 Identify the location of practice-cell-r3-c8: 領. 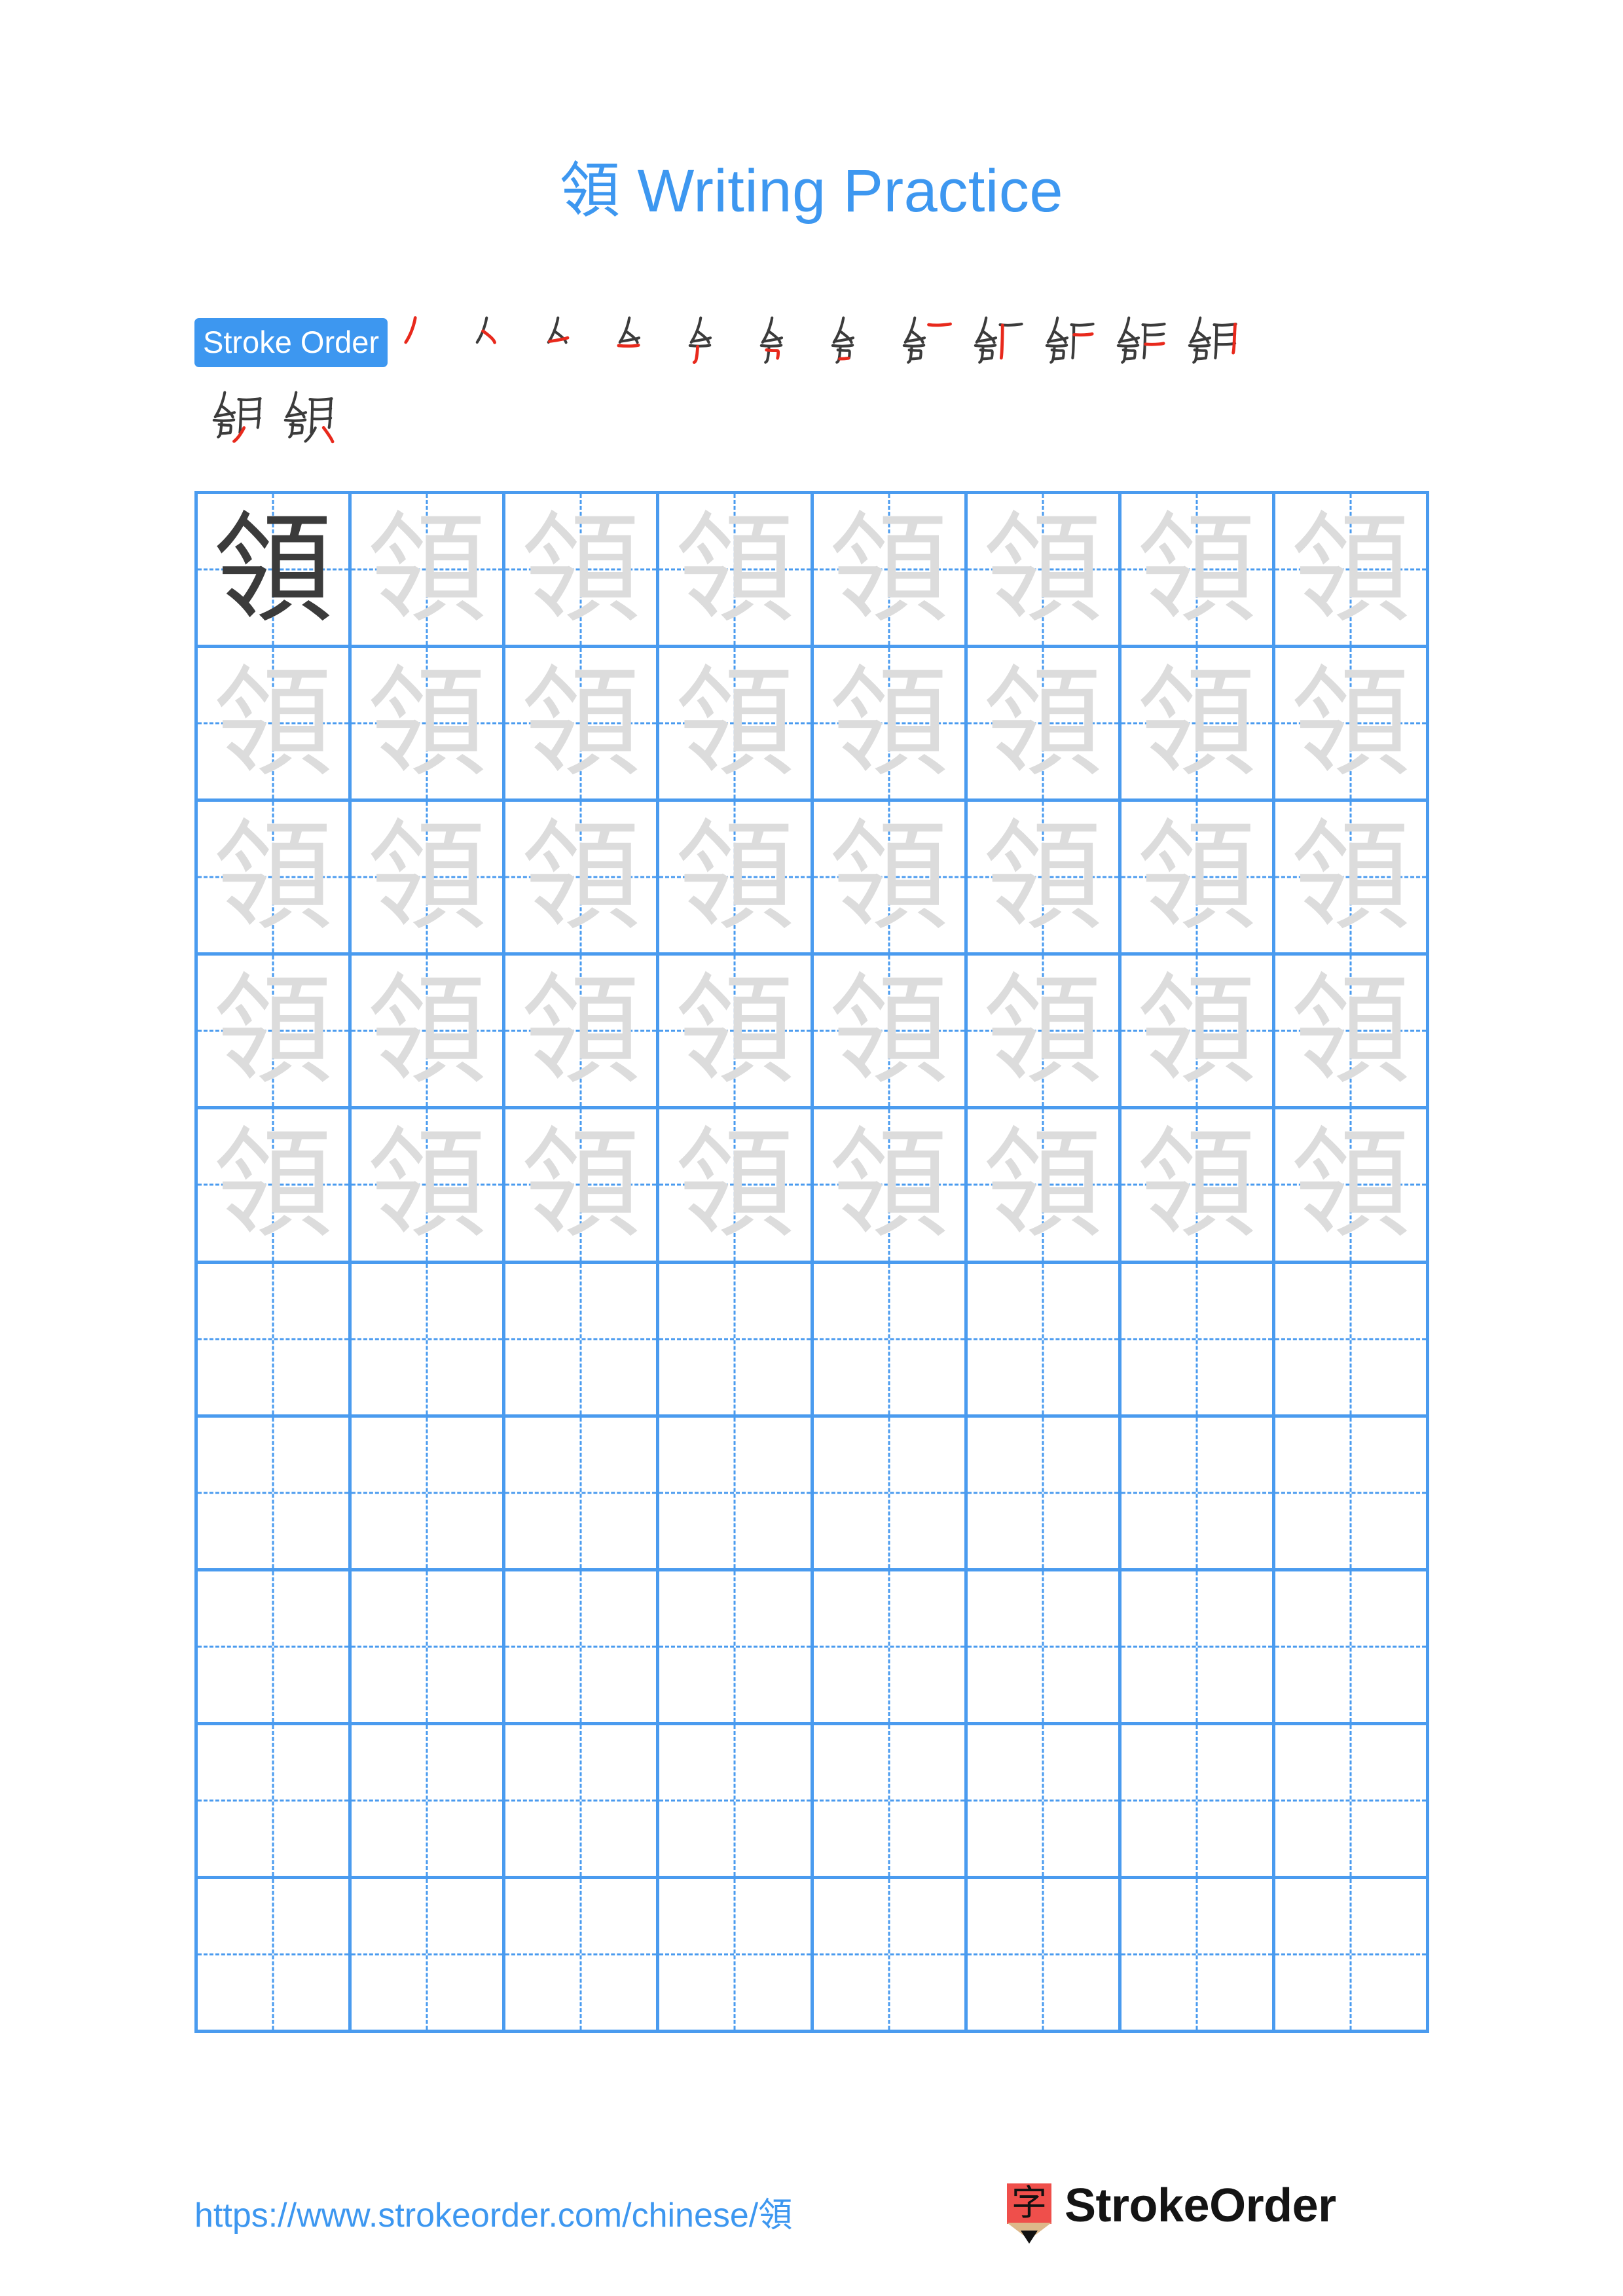
(1352, 879).